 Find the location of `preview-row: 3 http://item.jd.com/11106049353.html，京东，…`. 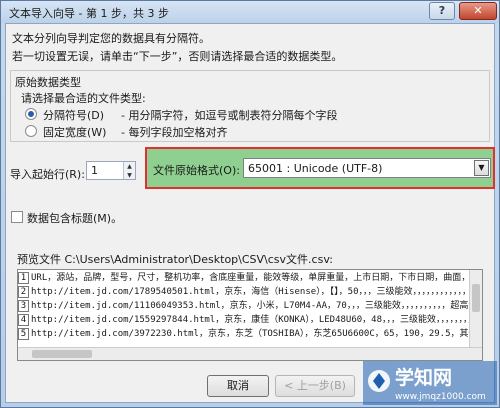

preview-row: 3 http://item.jd.com/11106049353.html，京东，… is located at coordinates (250, 306).